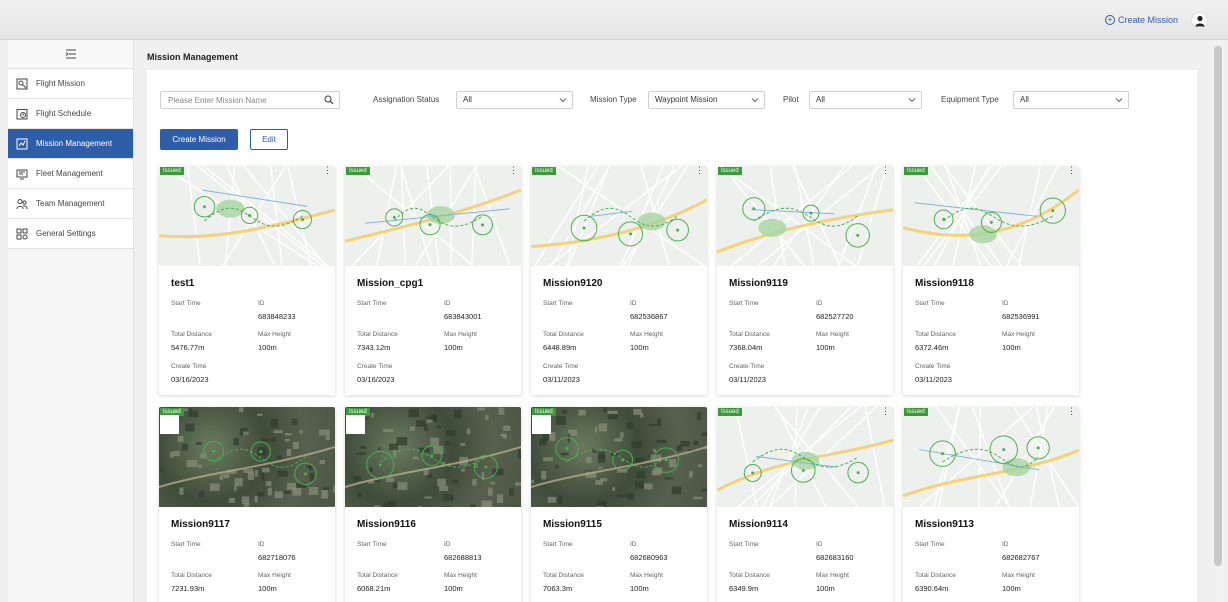 The image size is (1228, 602). I want to click on mission-id: 683848233, so click(277, 316).